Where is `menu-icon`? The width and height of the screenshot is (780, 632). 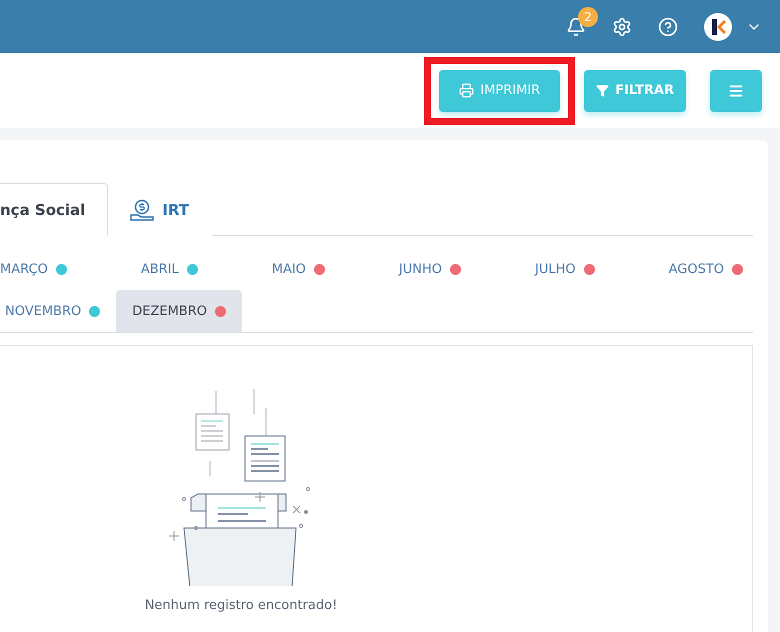 menu-icon is located at coordinates (736, 90).